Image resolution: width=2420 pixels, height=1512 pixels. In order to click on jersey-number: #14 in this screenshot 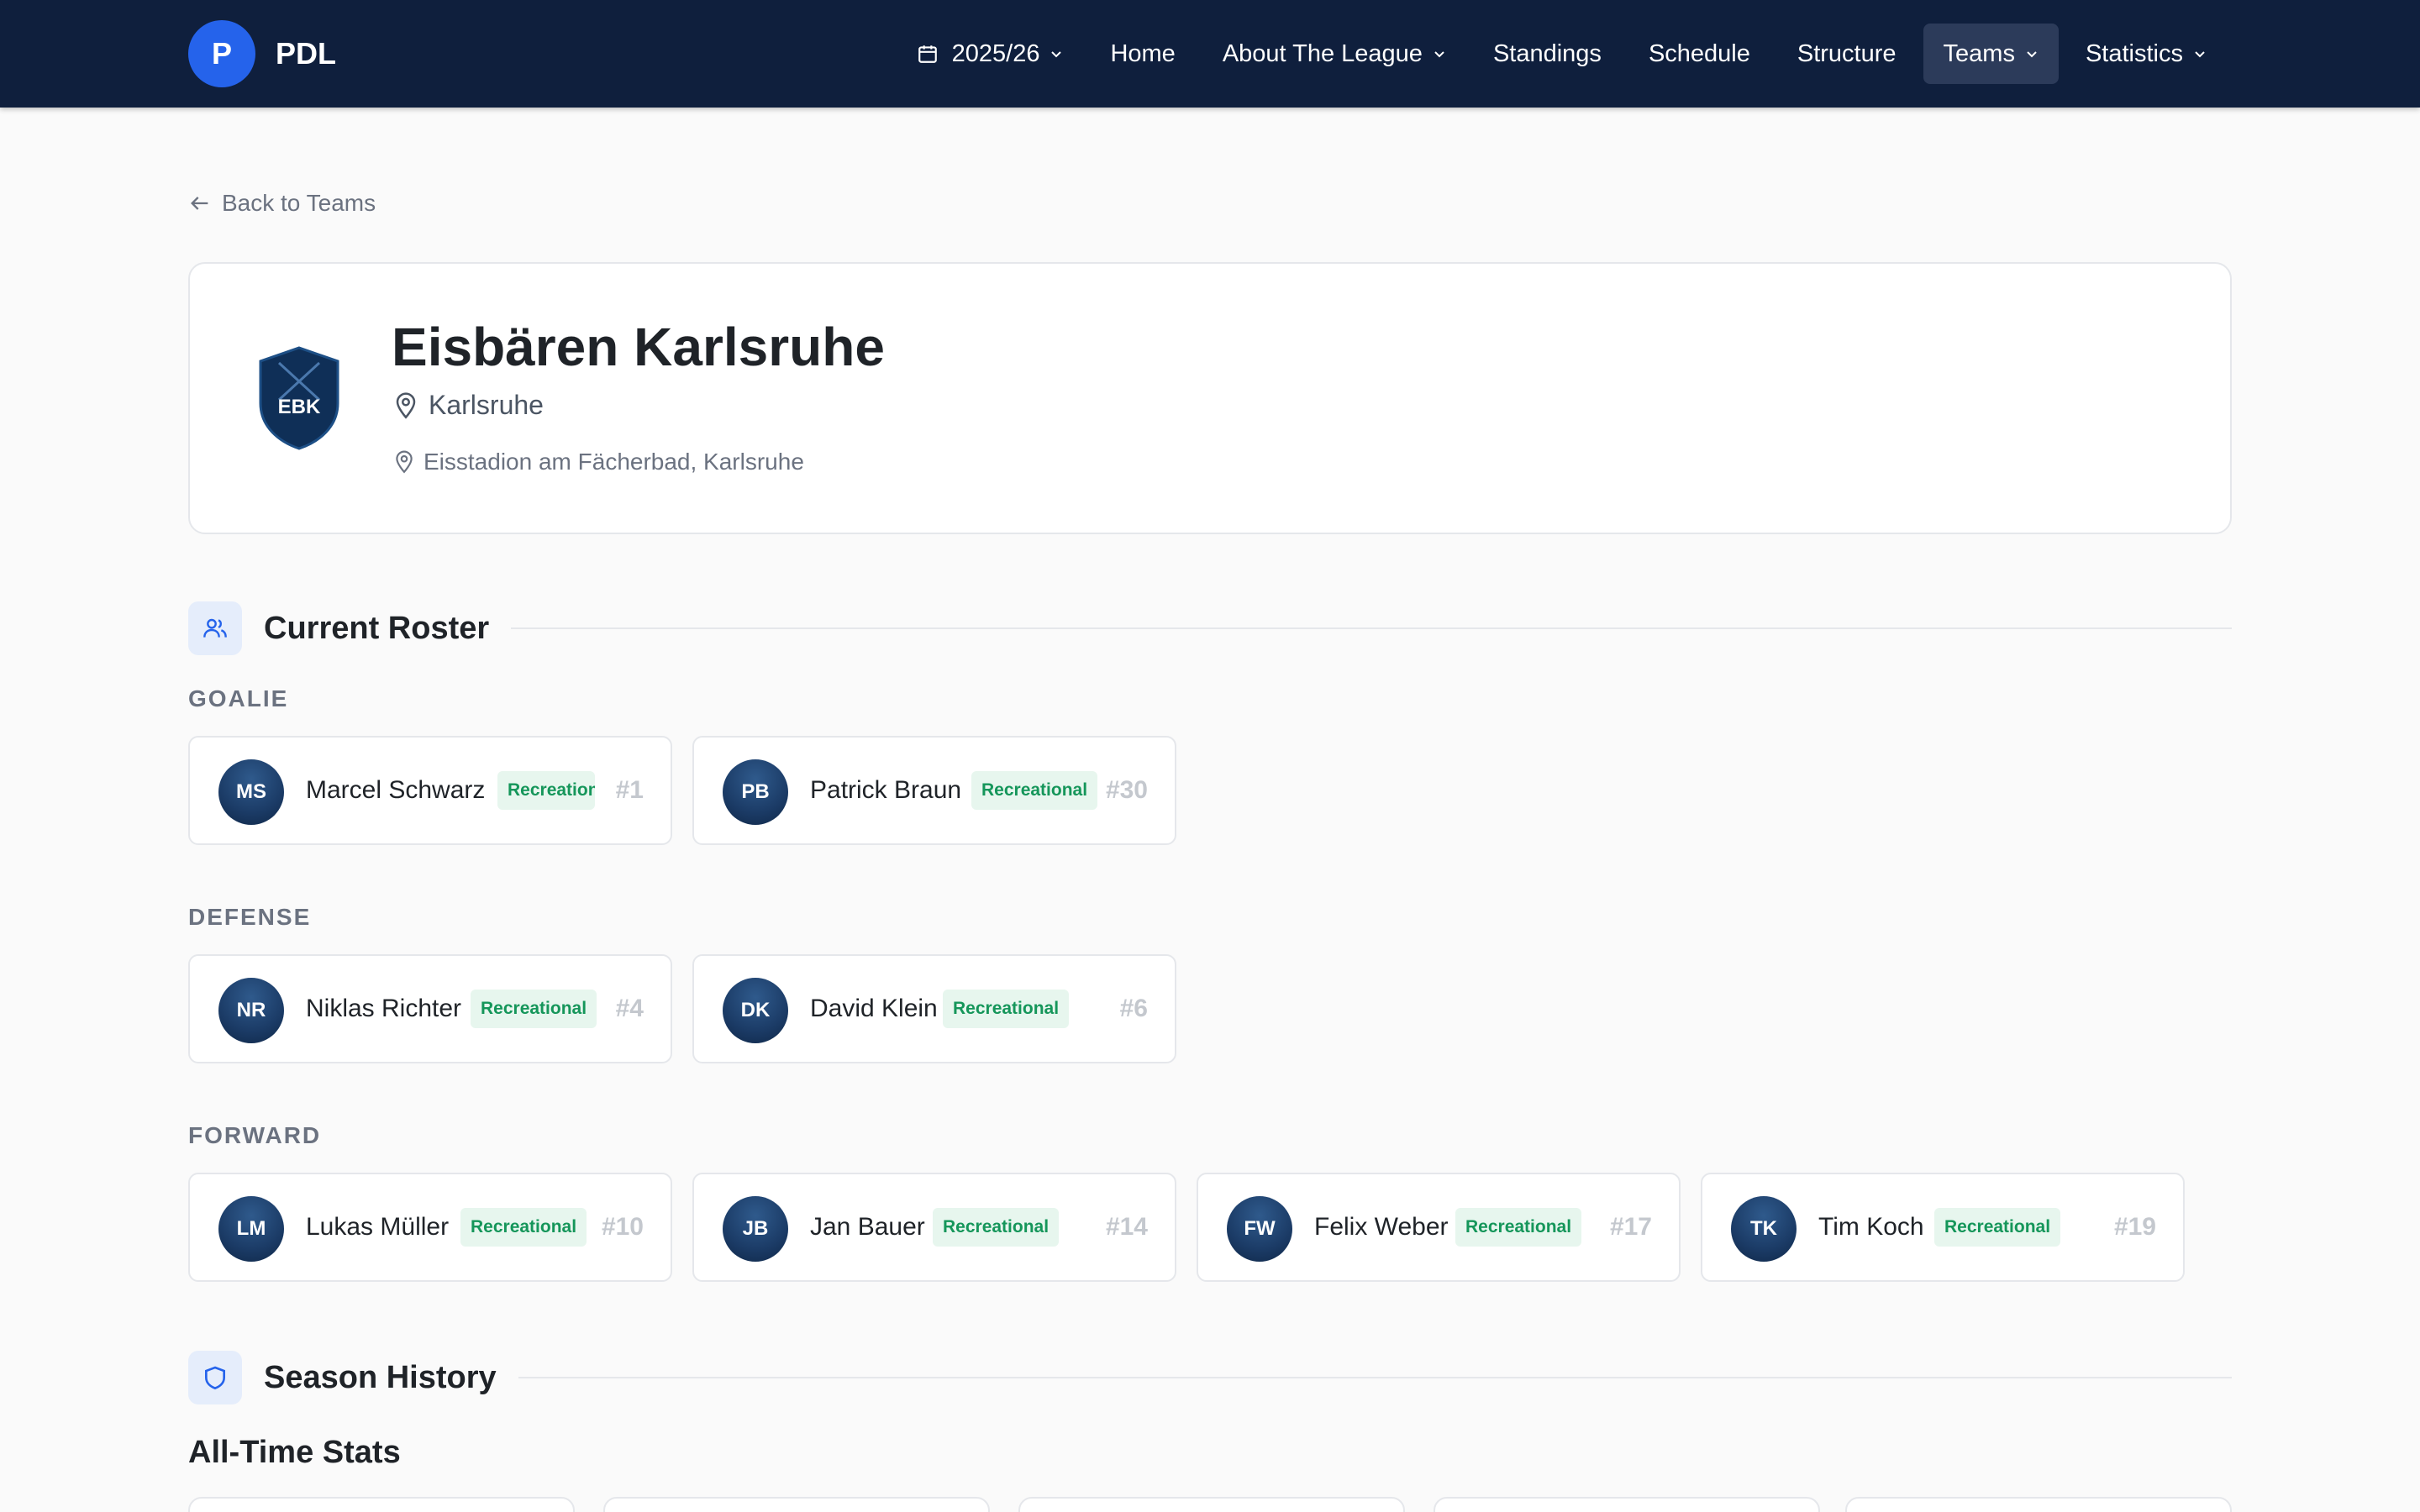, I will do `click(1126, 1227)`.